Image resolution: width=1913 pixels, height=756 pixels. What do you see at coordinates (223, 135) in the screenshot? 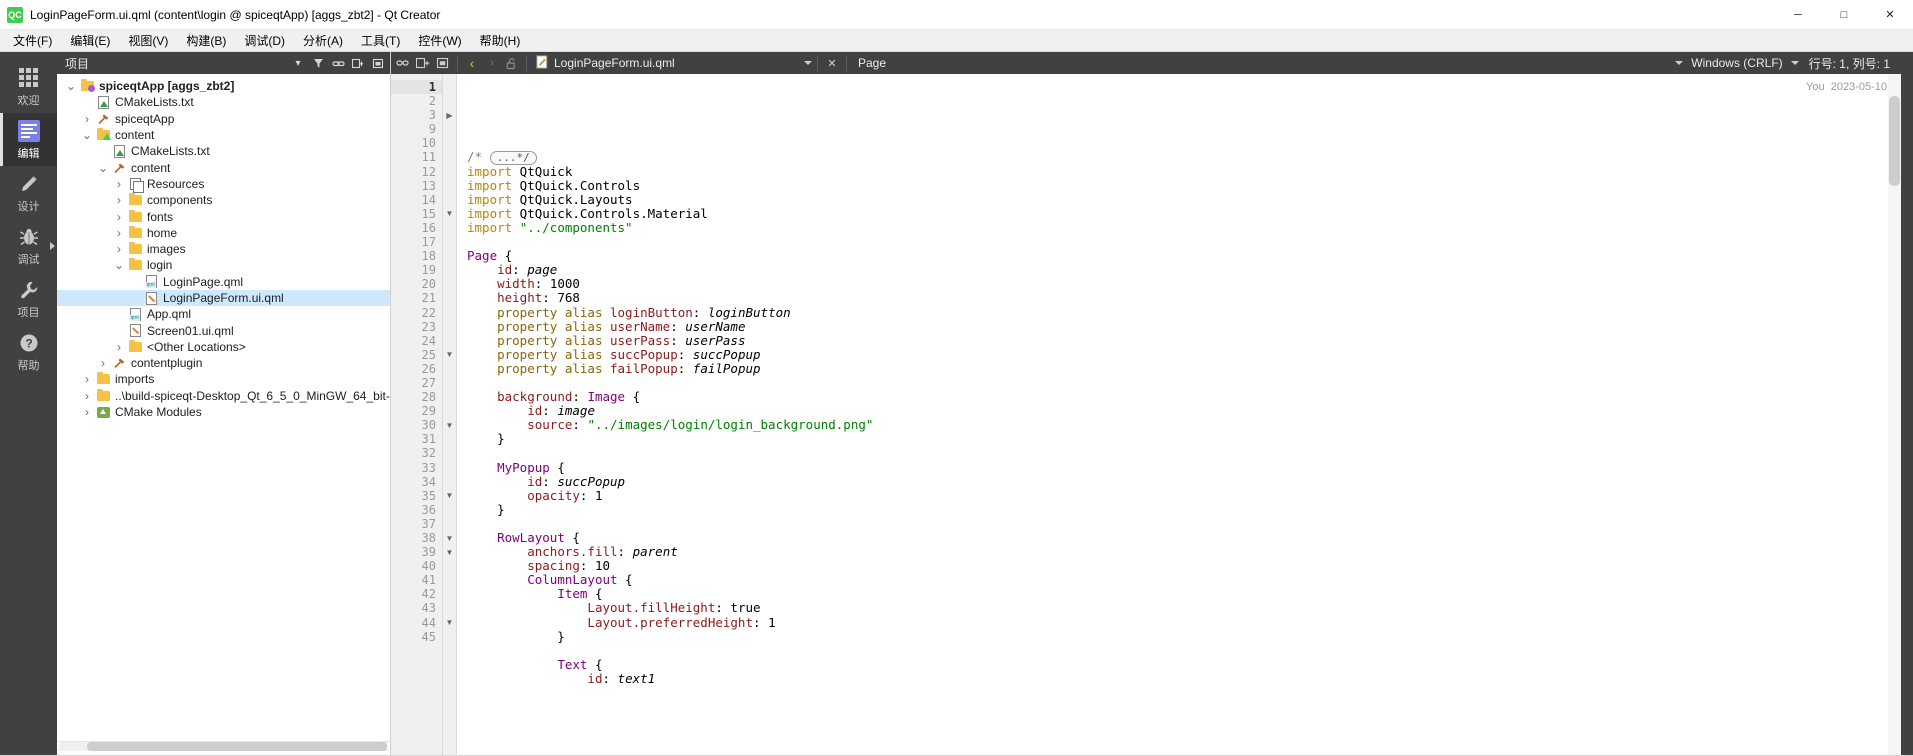
I see `tree-item-3: ⌄ content` at bounding box center [223, 135].